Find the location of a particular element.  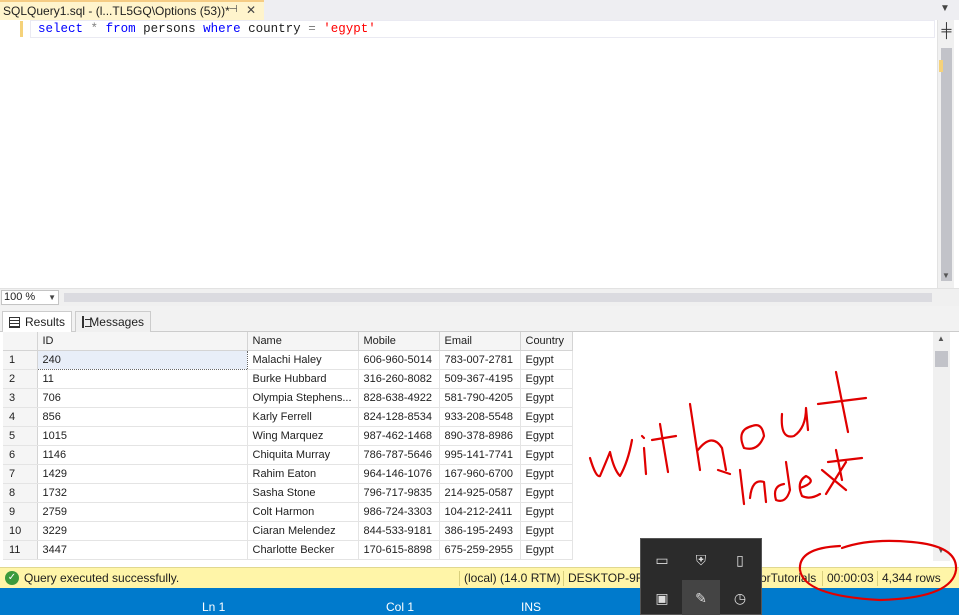

cell-id: 3447 is located at coordinates (142, 550).